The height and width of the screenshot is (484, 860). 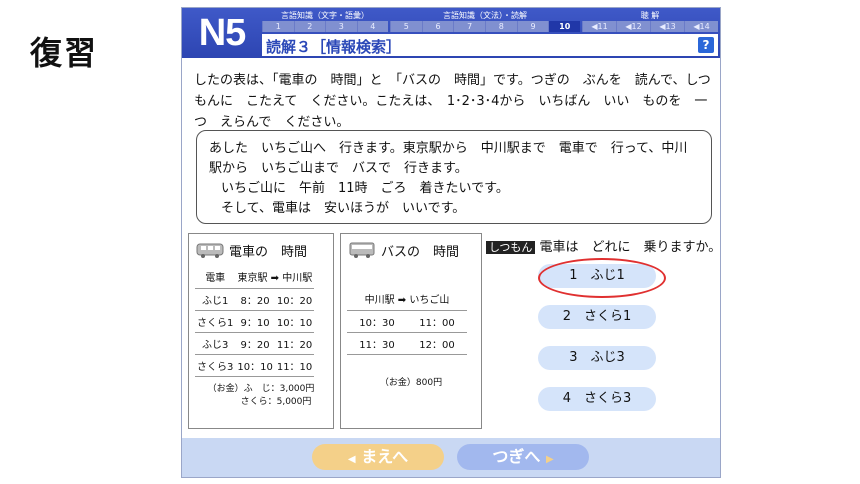 I want to click on section-number: 2, so click(x=309, y=26).